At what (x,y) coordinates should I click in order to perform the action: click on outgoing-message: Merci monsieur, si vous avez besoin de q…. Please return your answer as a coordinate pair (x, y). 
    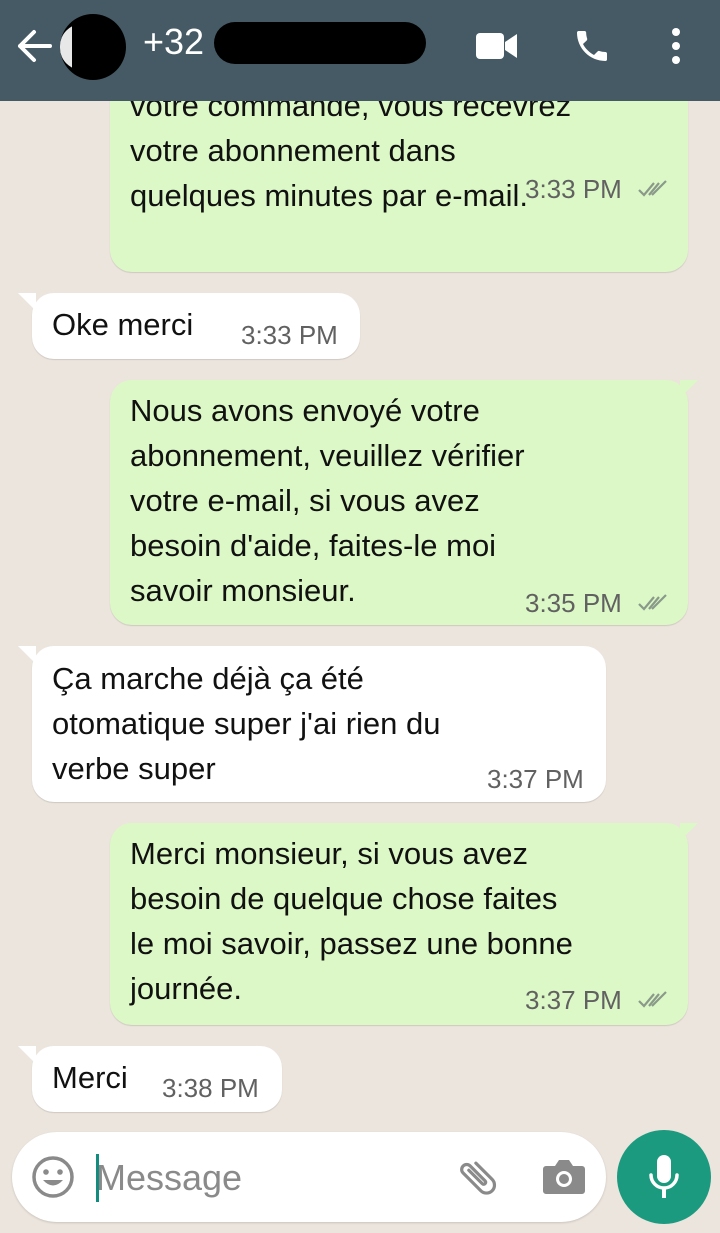
    Looking at the image, I should click on (404, 924).